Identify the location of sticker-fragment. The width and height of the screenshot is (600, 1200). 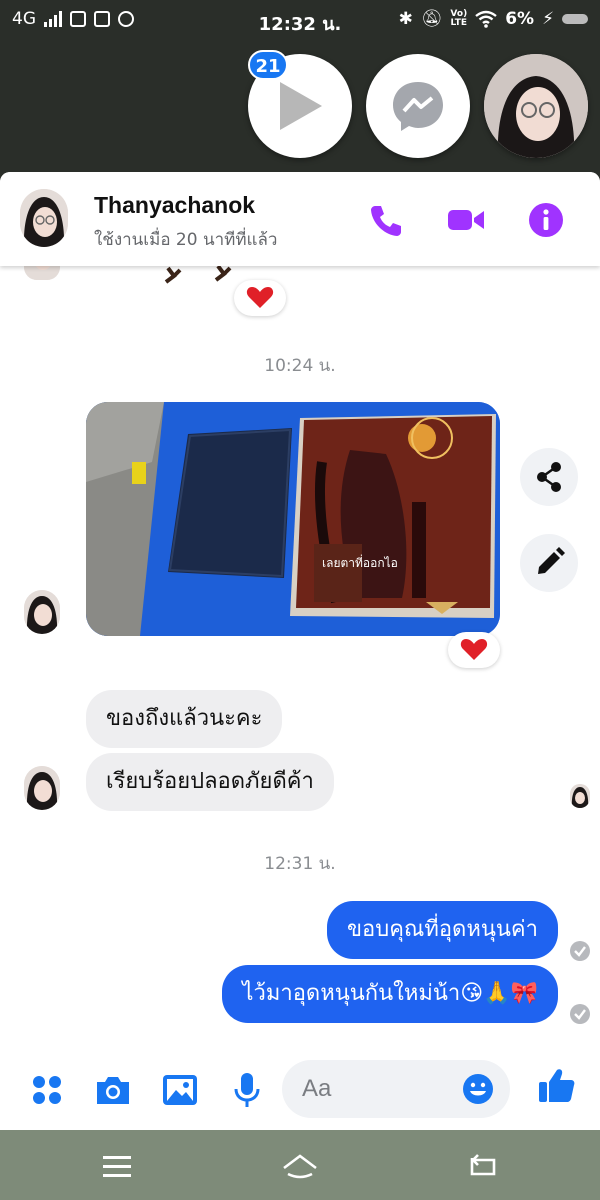
(198, 274).